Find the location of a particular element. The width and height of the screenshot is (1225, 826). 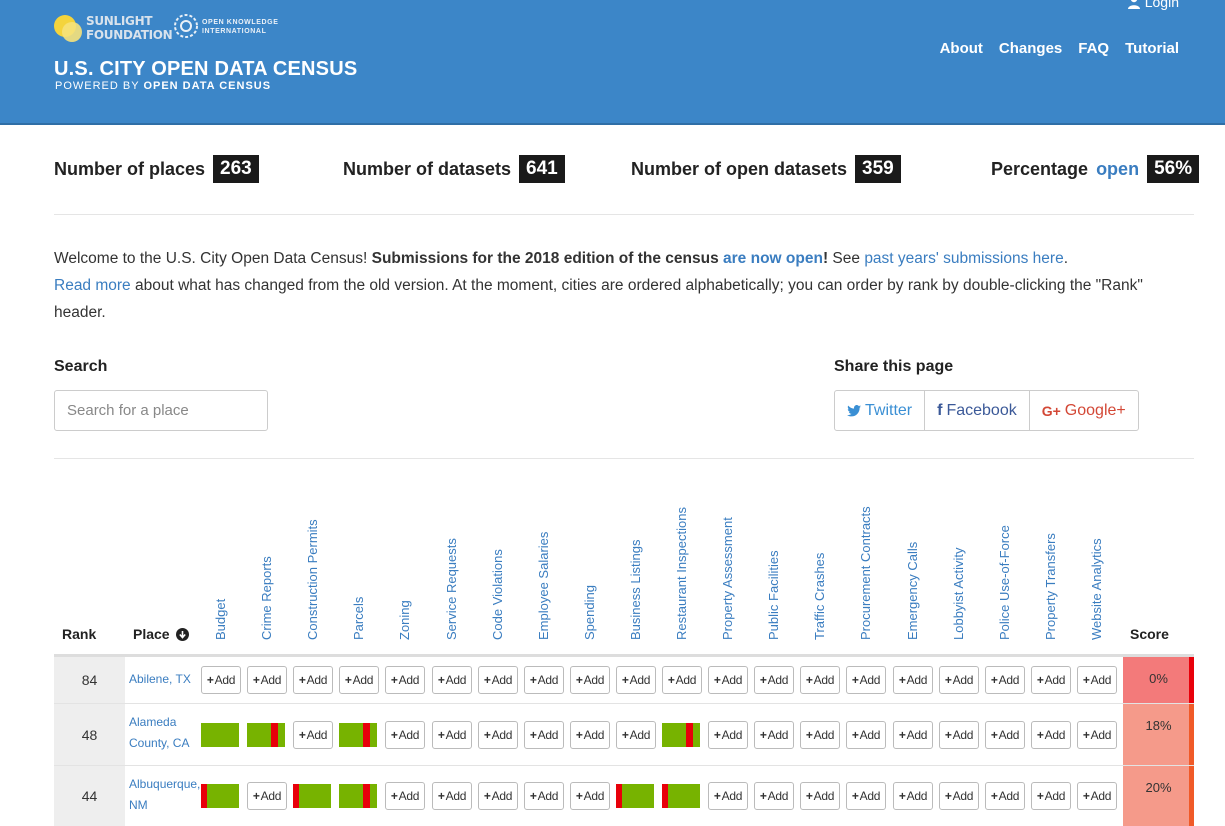

column-header: Zoning is located at coordinates (404, 620).